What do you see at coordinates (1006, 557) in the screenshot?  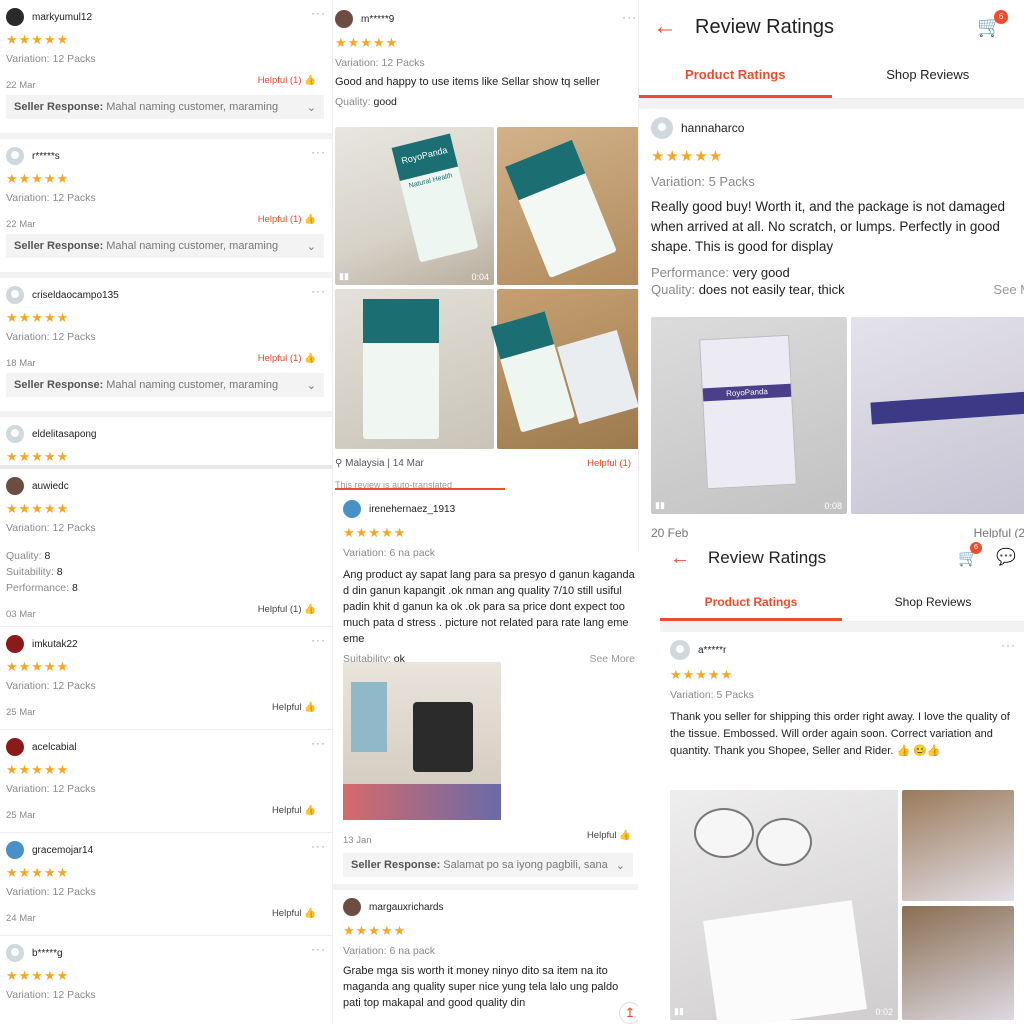 I see `chat-icon: 💬` at bounding box center [1006, 557].